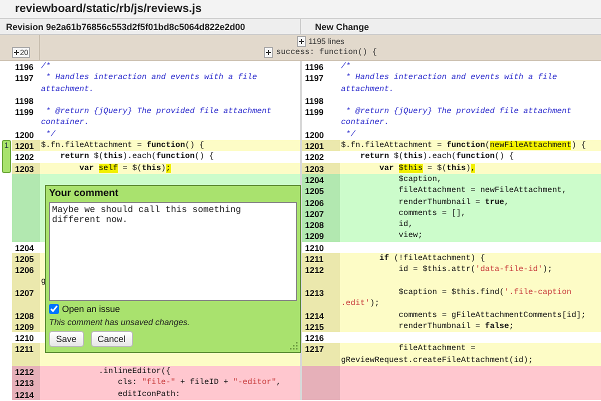 The width and height of the screenshot is (601, 401). I want to click on resize-grip-icon, so click(294, 346).